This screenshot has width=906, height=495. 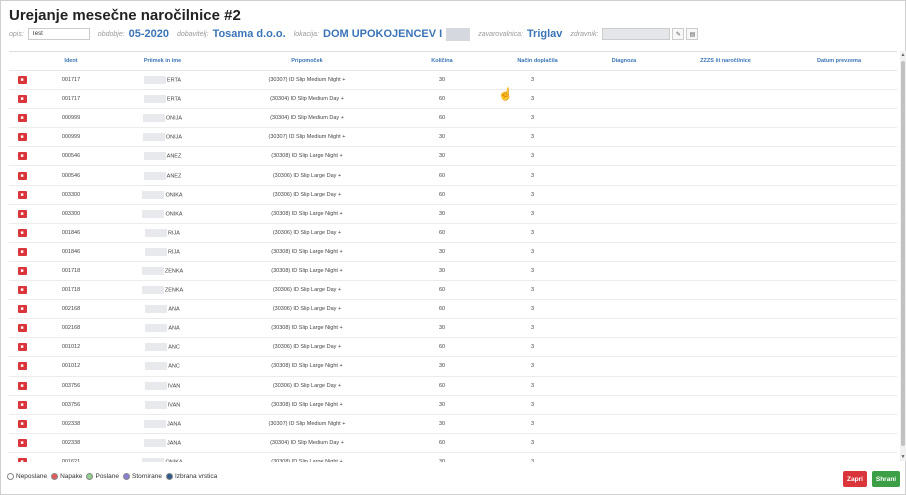 I want to click on name-cell: ONIJA, so click(x=162, y=118).